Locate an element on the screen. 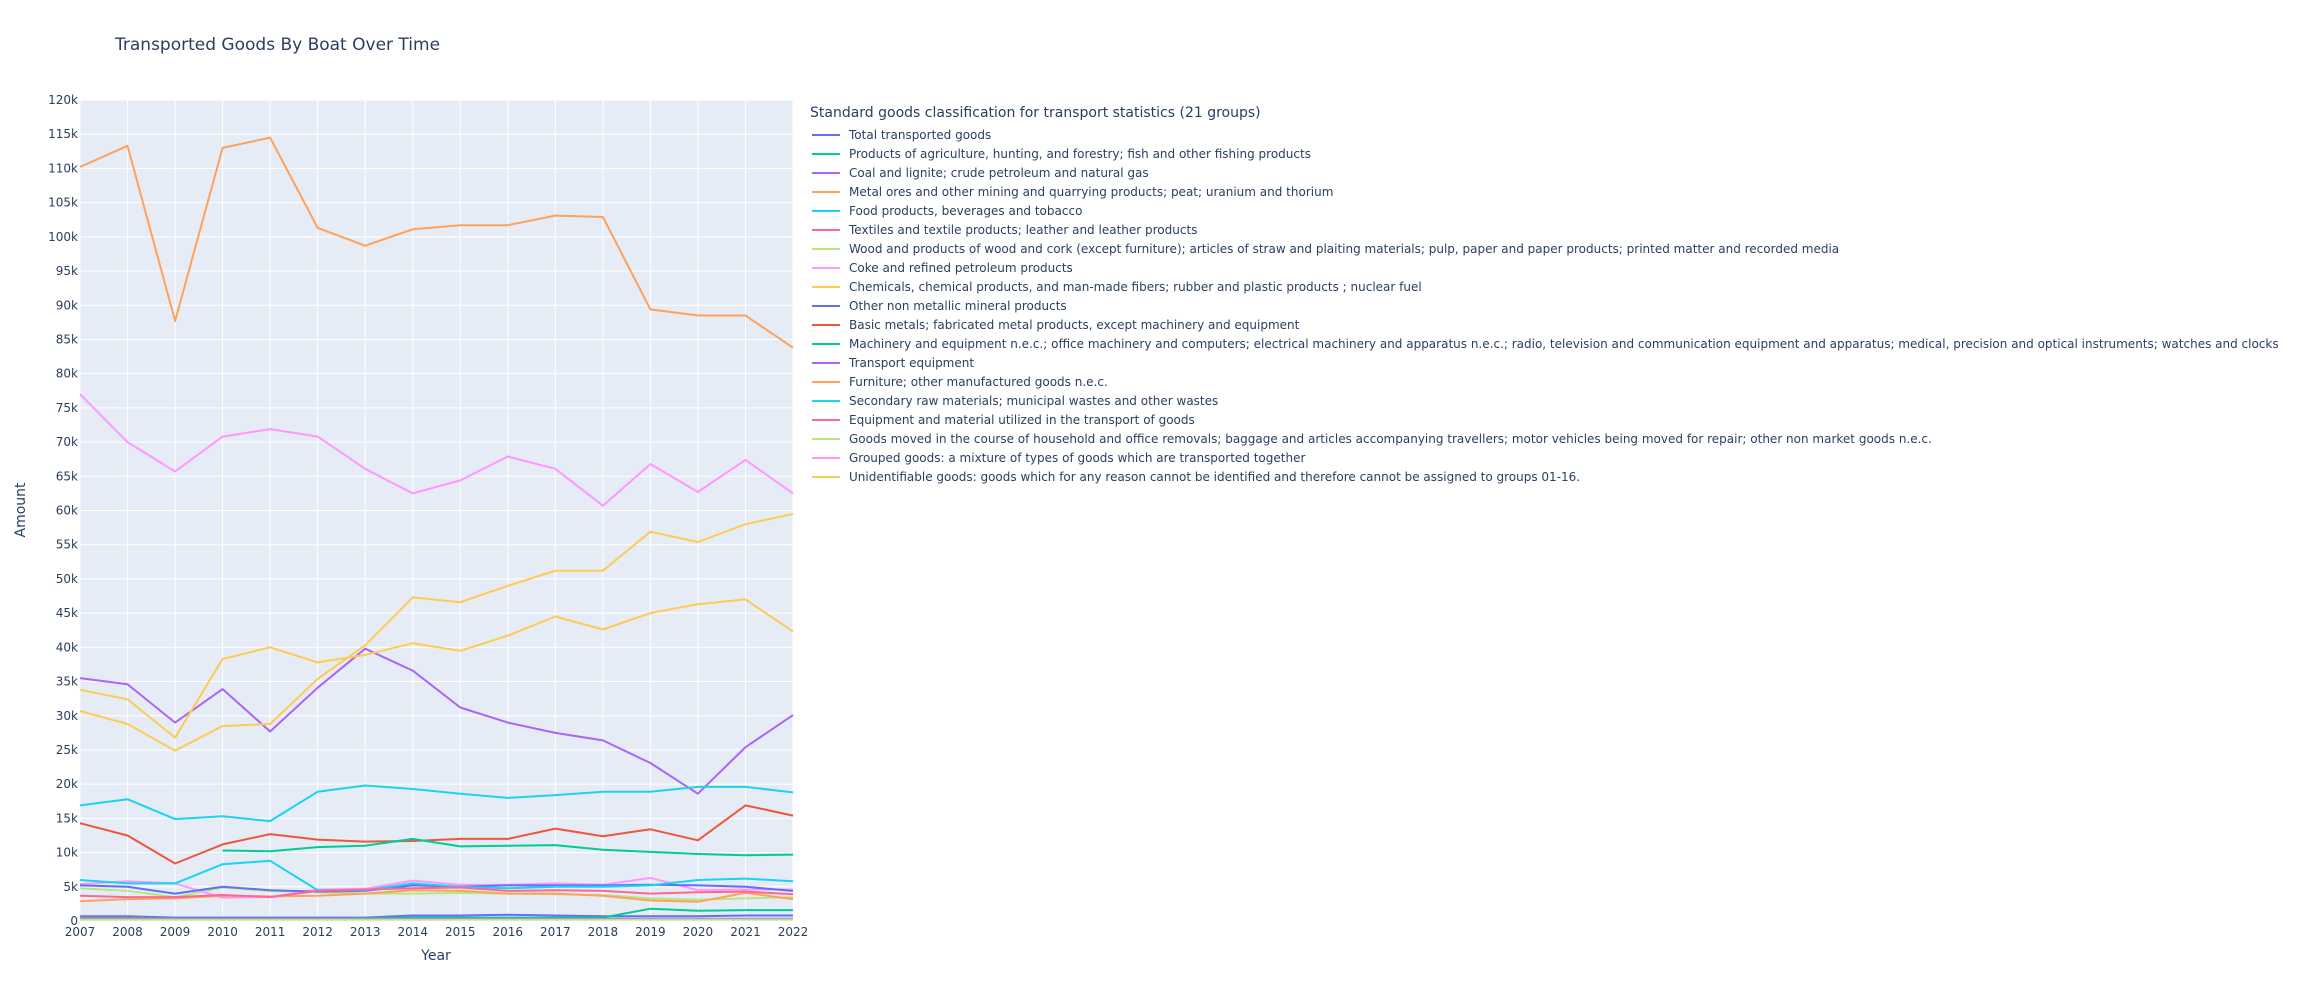 This screenshot has height=1000, width=2300. legend-label: Transport equipment is located at coordinates (912, 362).